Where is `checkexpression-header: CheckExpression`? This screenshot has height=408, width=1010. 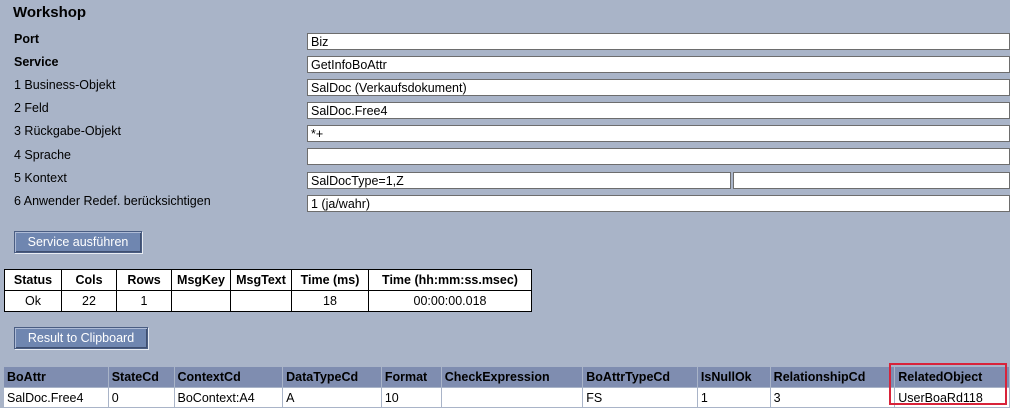 checkexpression-header: CheckExpression is located at coordinates (512, 377).